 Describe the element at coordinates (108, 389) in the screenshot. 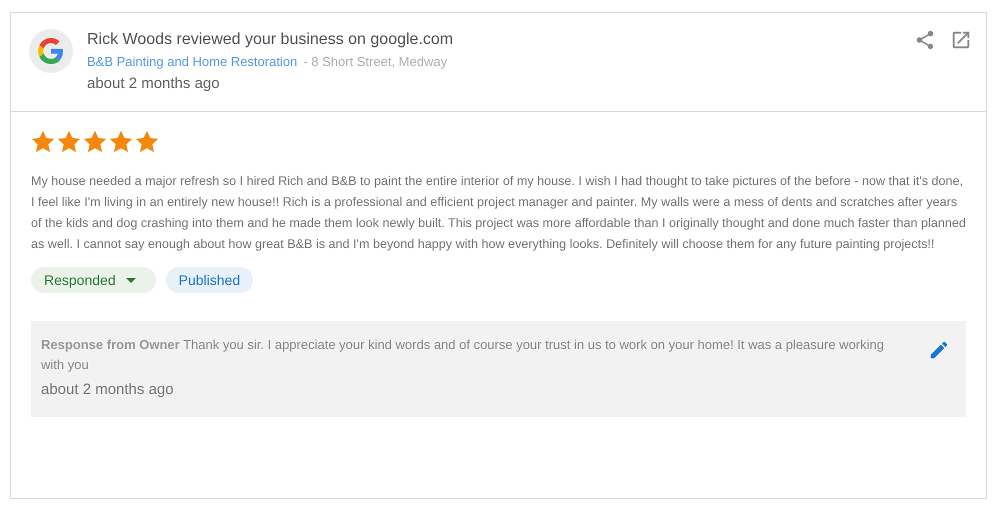

I see `response-time: about 2 months ago` at that location.